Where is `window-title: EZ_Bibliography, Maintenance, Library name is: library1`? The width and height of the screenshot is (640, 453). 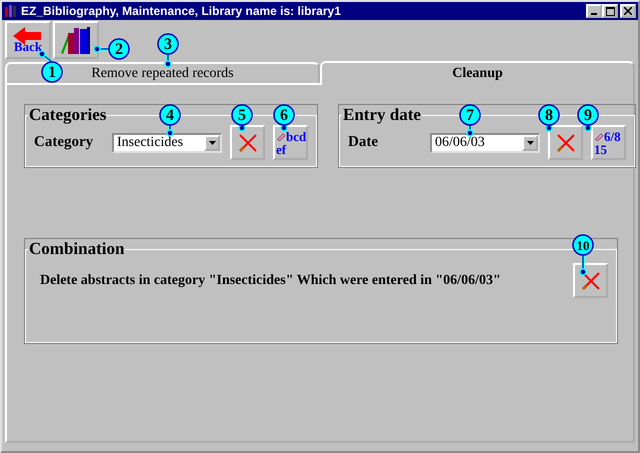 window-title: EZ_Bibliography, Maintenance, Library name is: library1 is located at coordinates (181, 11).